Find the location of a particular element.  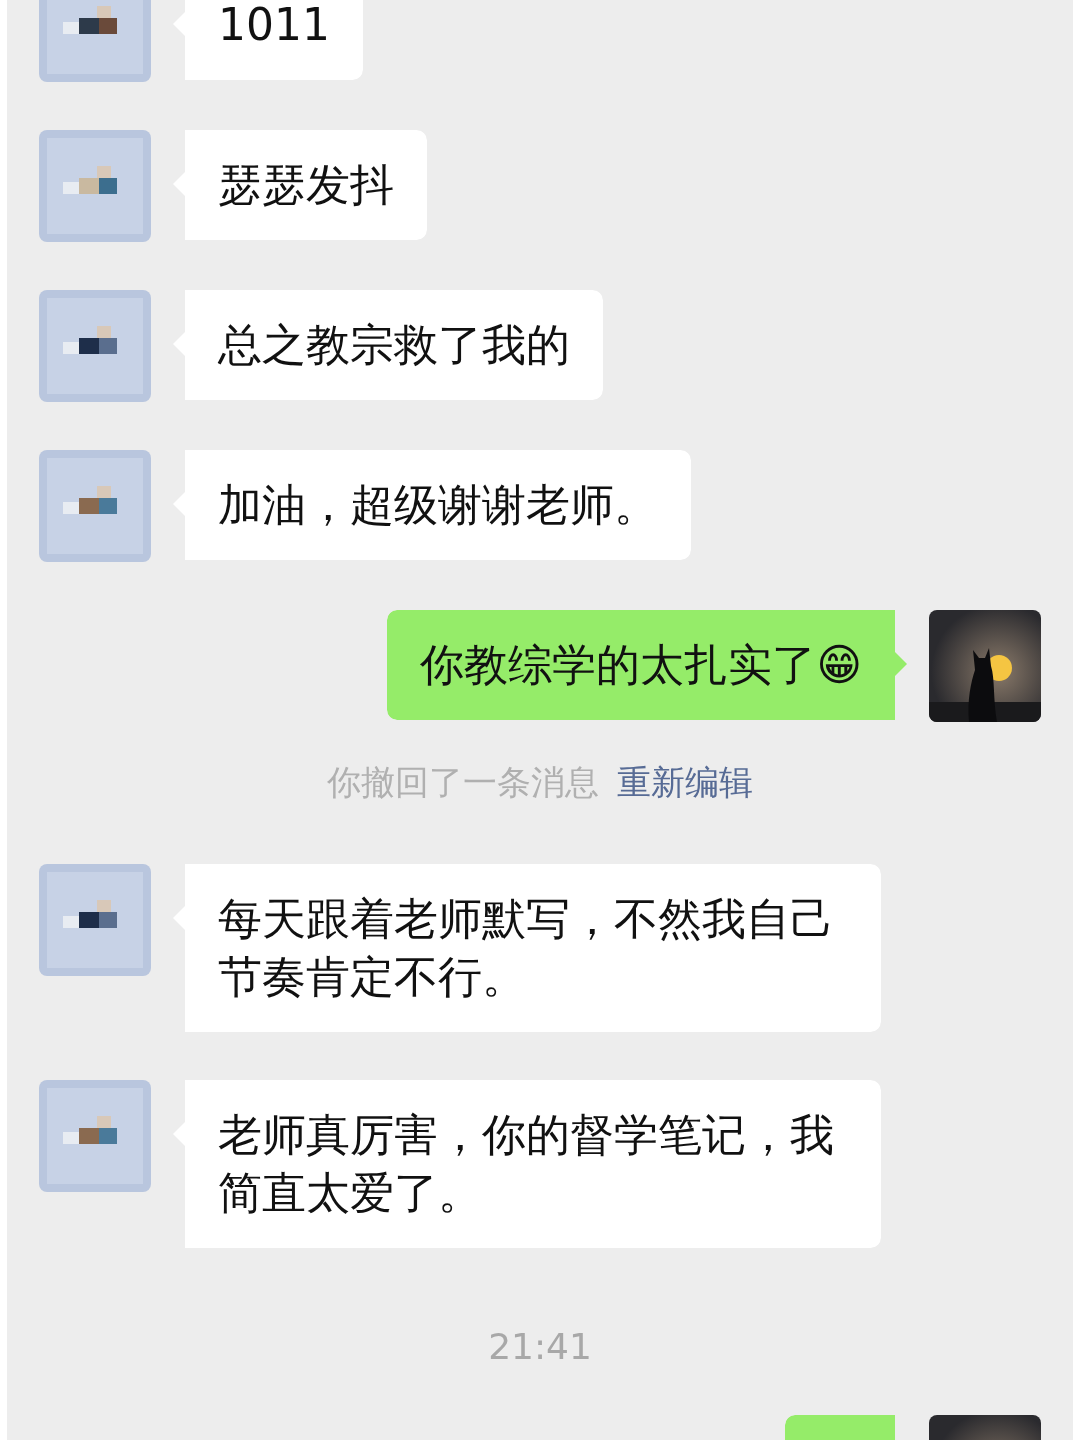

timestamp: 21:41 is located at coordinates (540, 1346).